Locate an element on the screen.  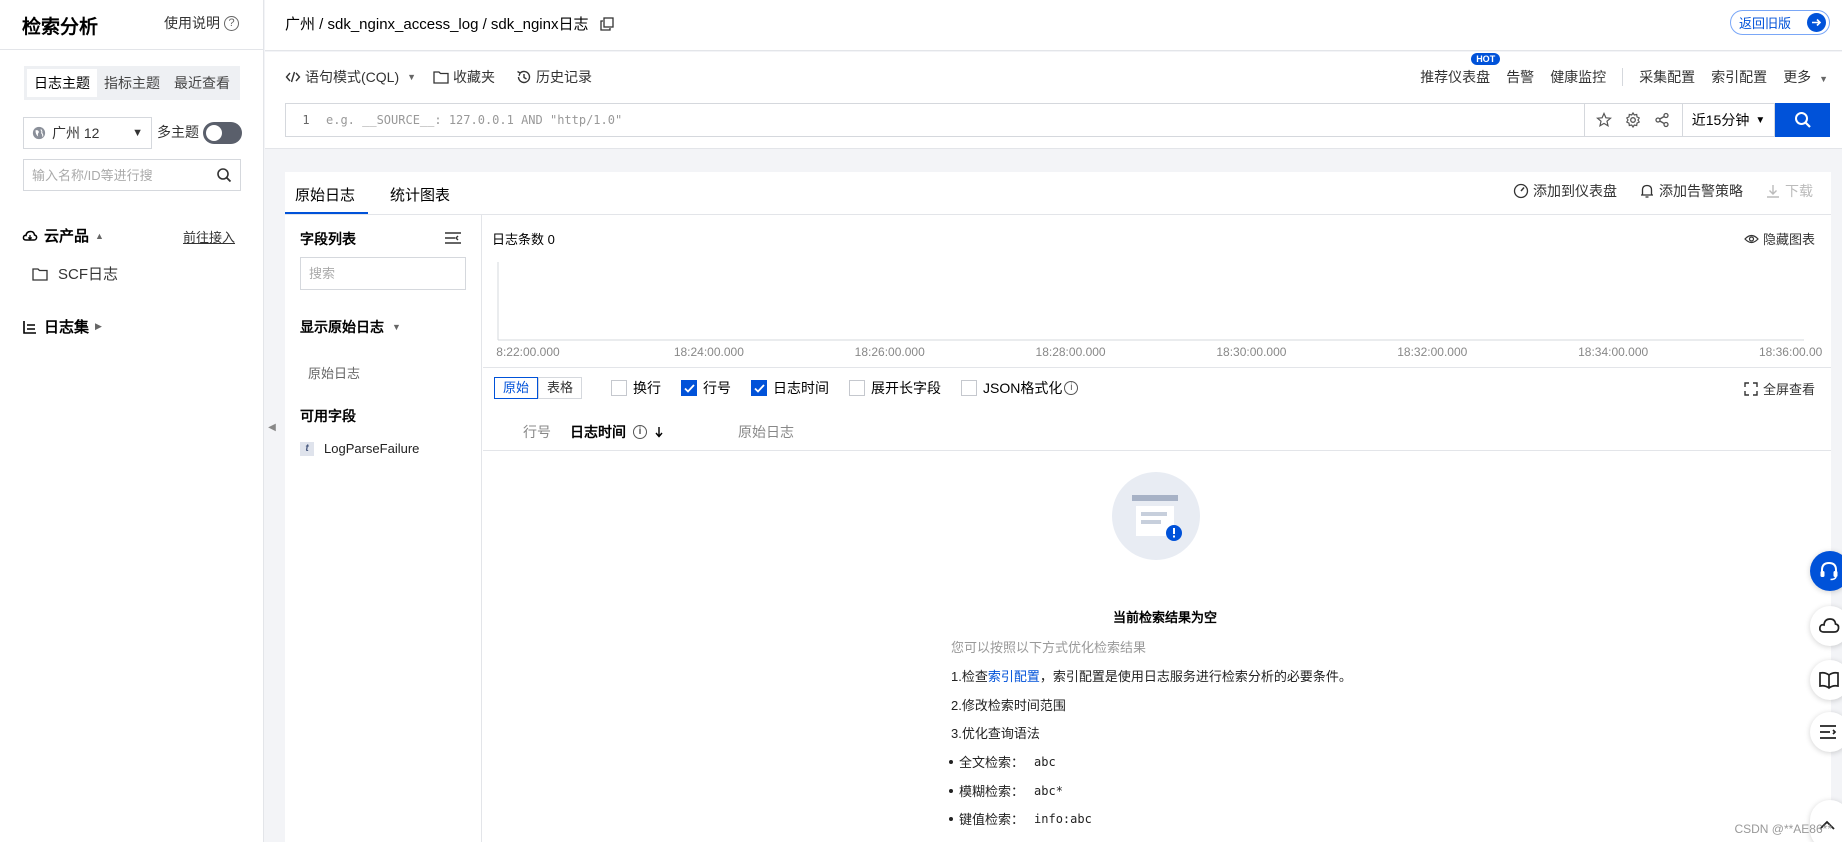
collect-config-link: 采集配置 is located at coordinates (1667, 77).